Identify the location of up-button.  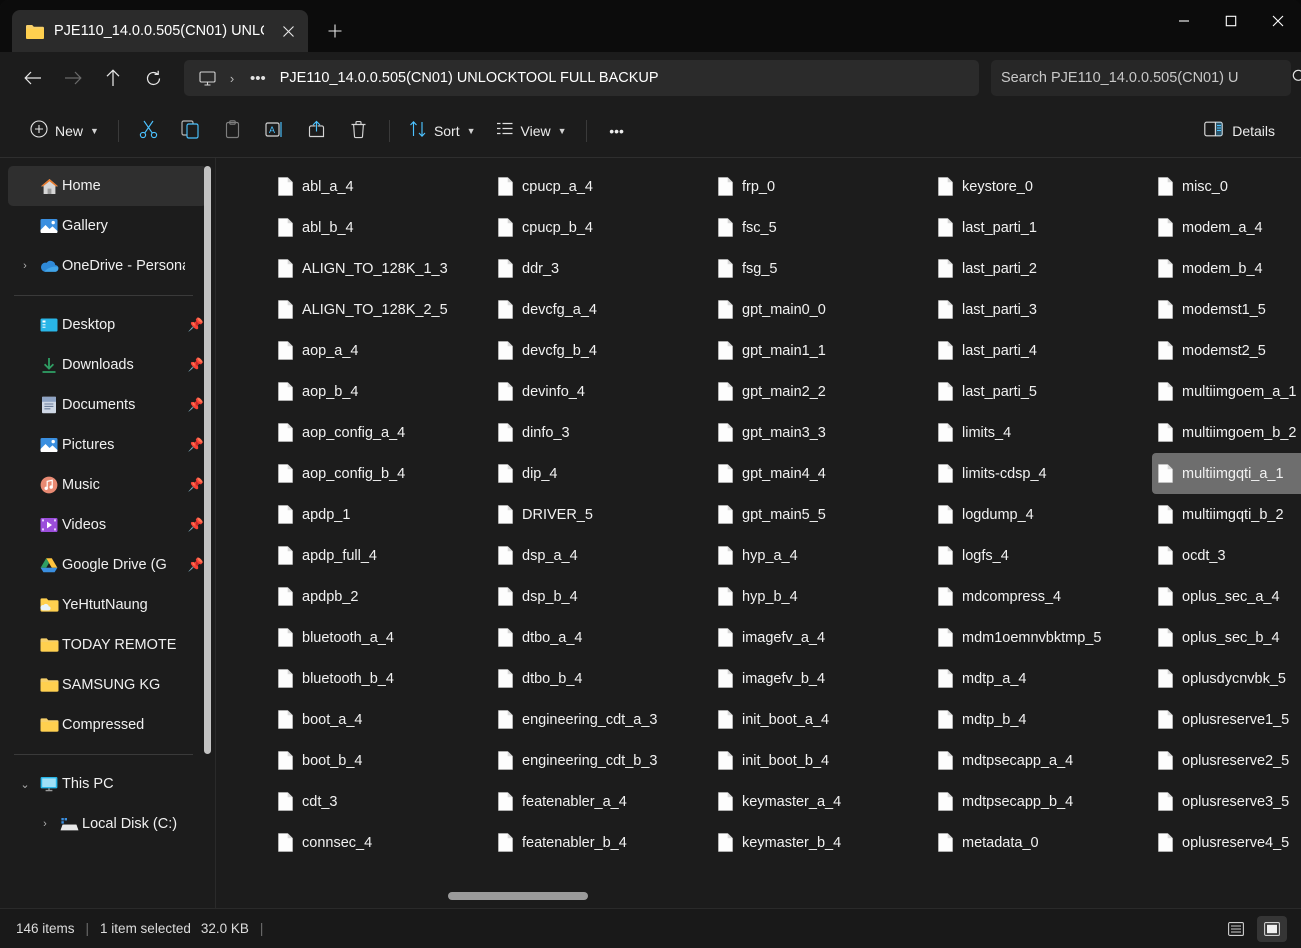
(113, 78).